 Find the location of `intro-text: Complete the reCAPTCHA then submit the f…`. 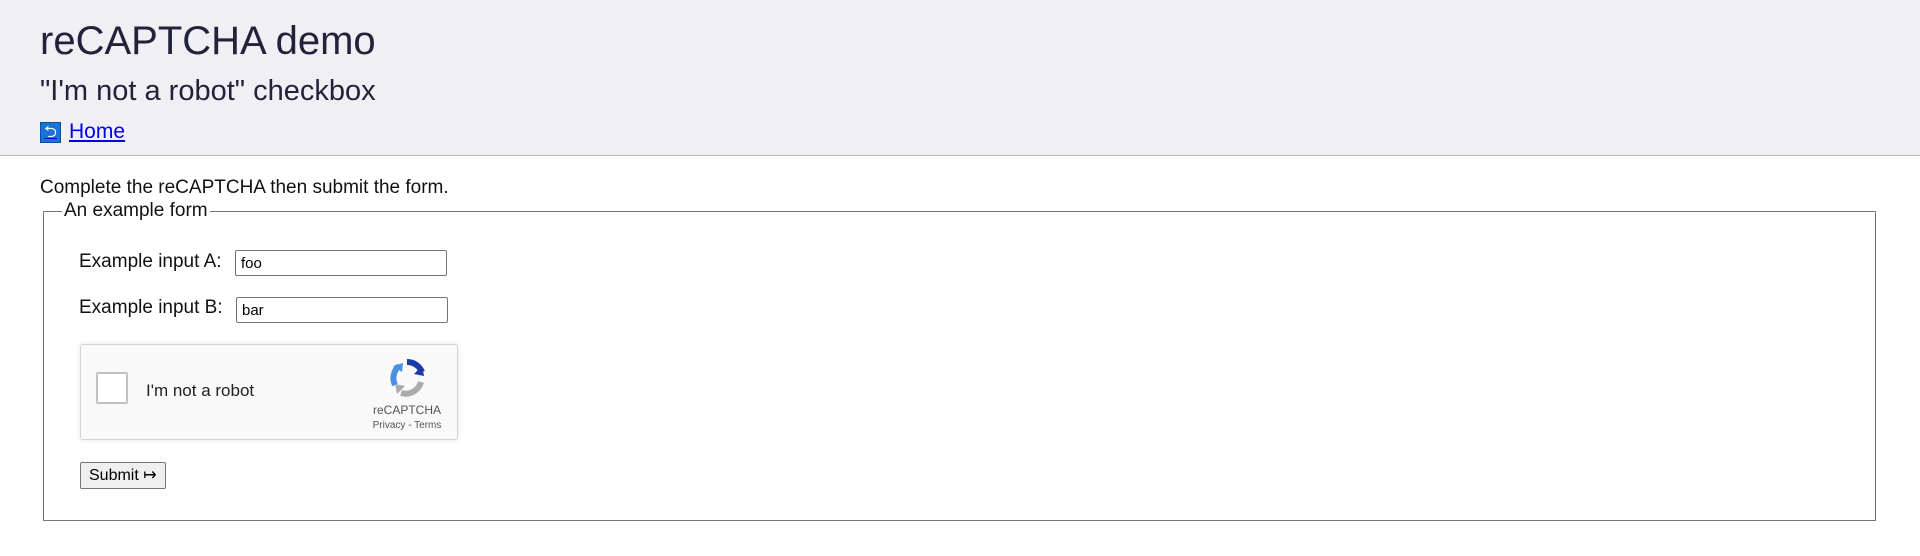

intro-text: Complete the reCAPTCHA then submit the f… is located at coordinates (244, 187).